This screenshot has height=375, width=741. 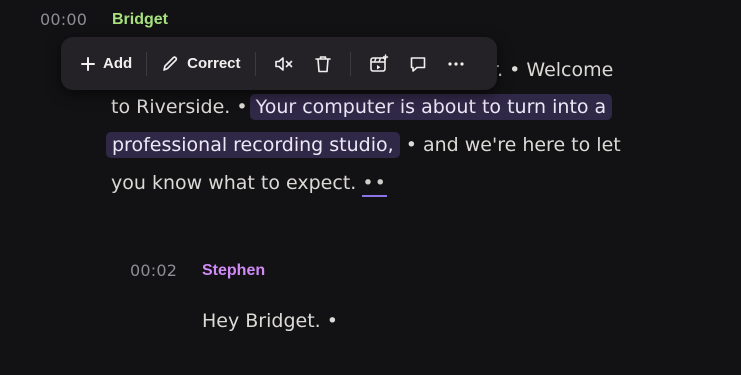 I want to click on more-icon, so click(x=456, y=64).